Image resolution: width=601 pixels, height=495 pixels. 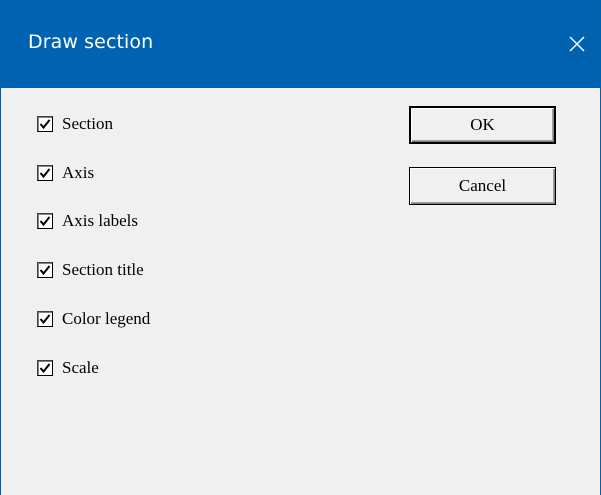 What do you see at coordinates (482, 186) in the screenshot?
I see `cancel-button: Cancel` at bounding box center [482, 186].